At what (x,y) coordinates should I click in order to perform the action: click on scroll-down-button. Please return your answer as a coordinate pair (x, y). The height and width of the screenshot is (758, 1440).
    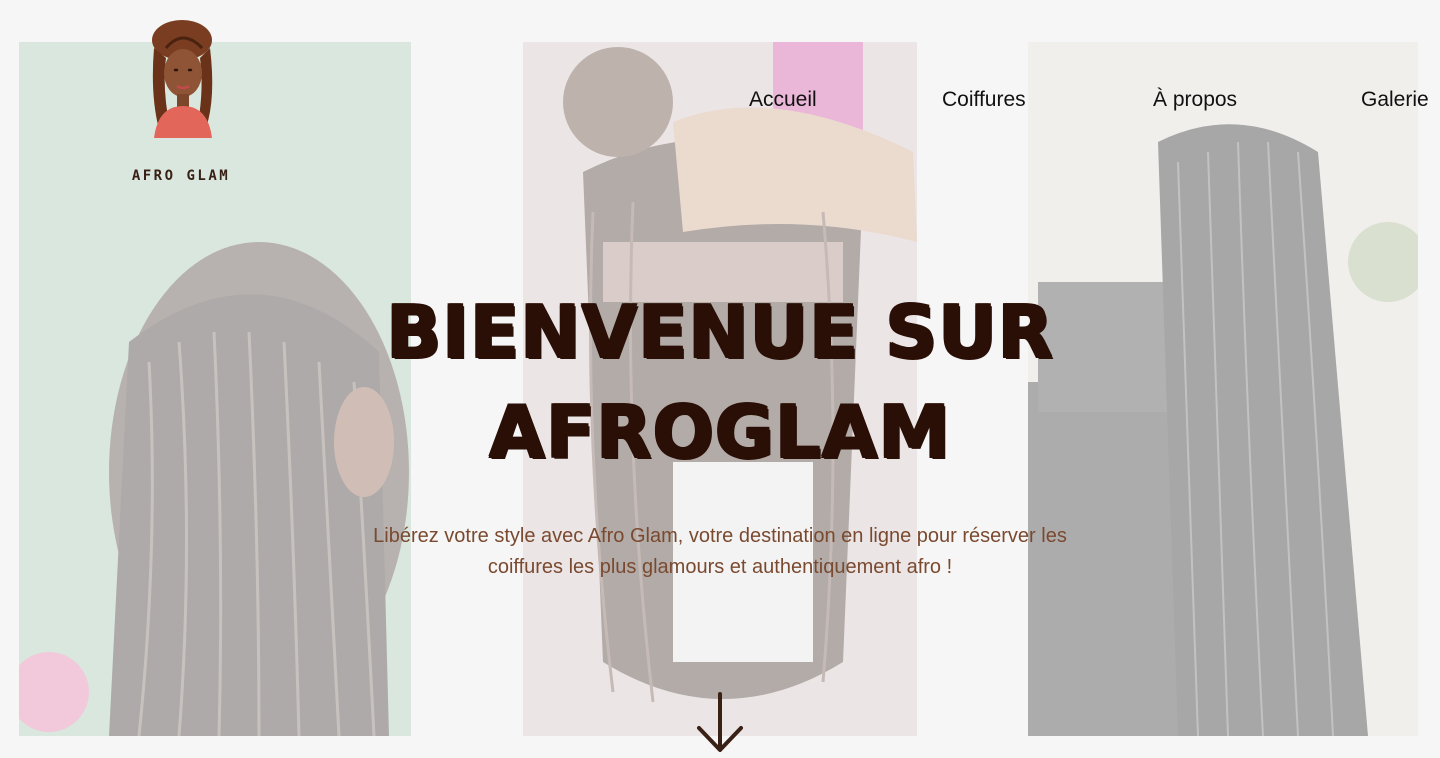
    Looking at the image, I should click on (720, 724).